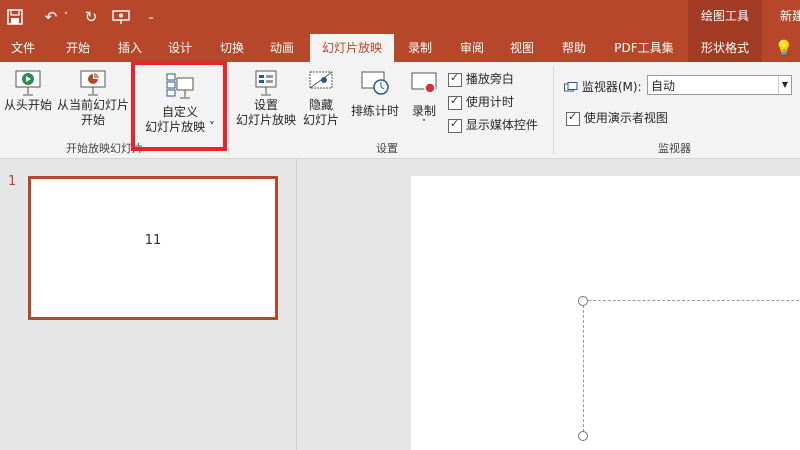 The image size is (800, 450). Describe the element at coordinates (725, 17) in the screenshot. I see `context-tab-drawing-tools: 绘图工具` at that location.